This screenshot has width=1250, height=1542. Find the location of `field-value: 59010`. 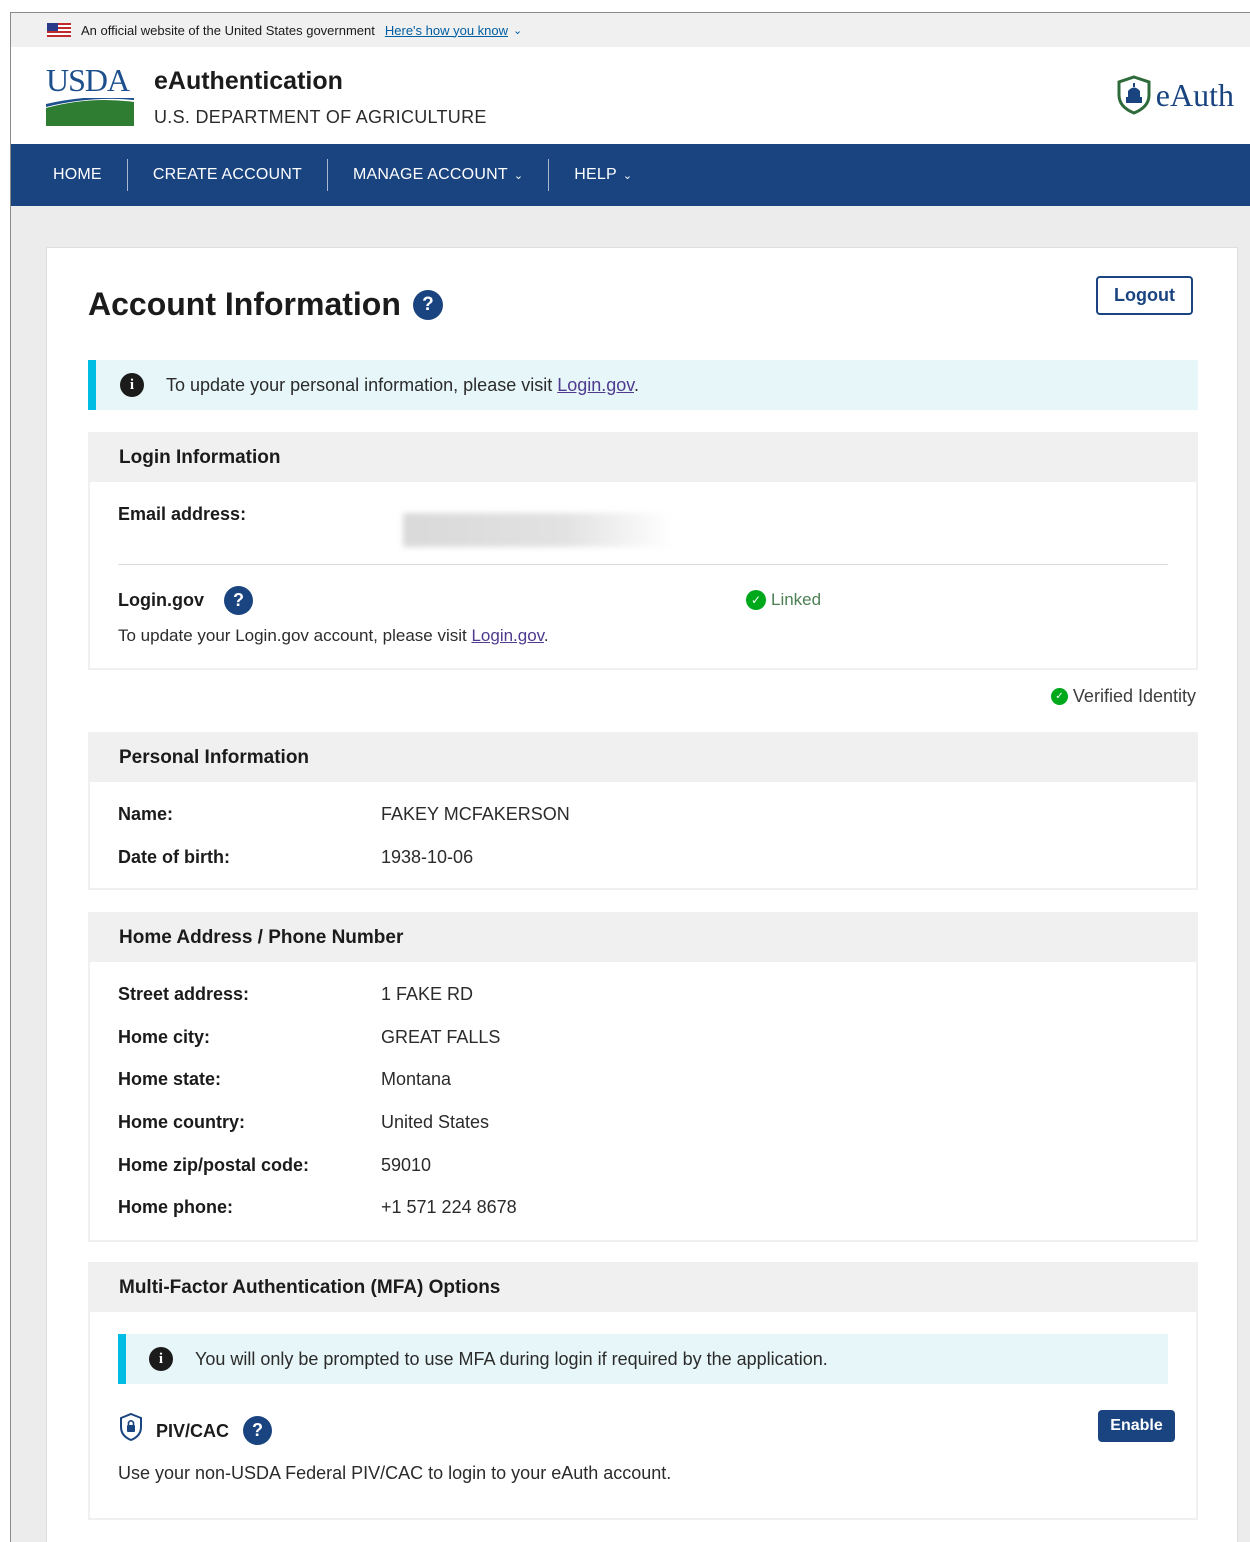

field-value: 59010 is located at coordinates (406, 1165).